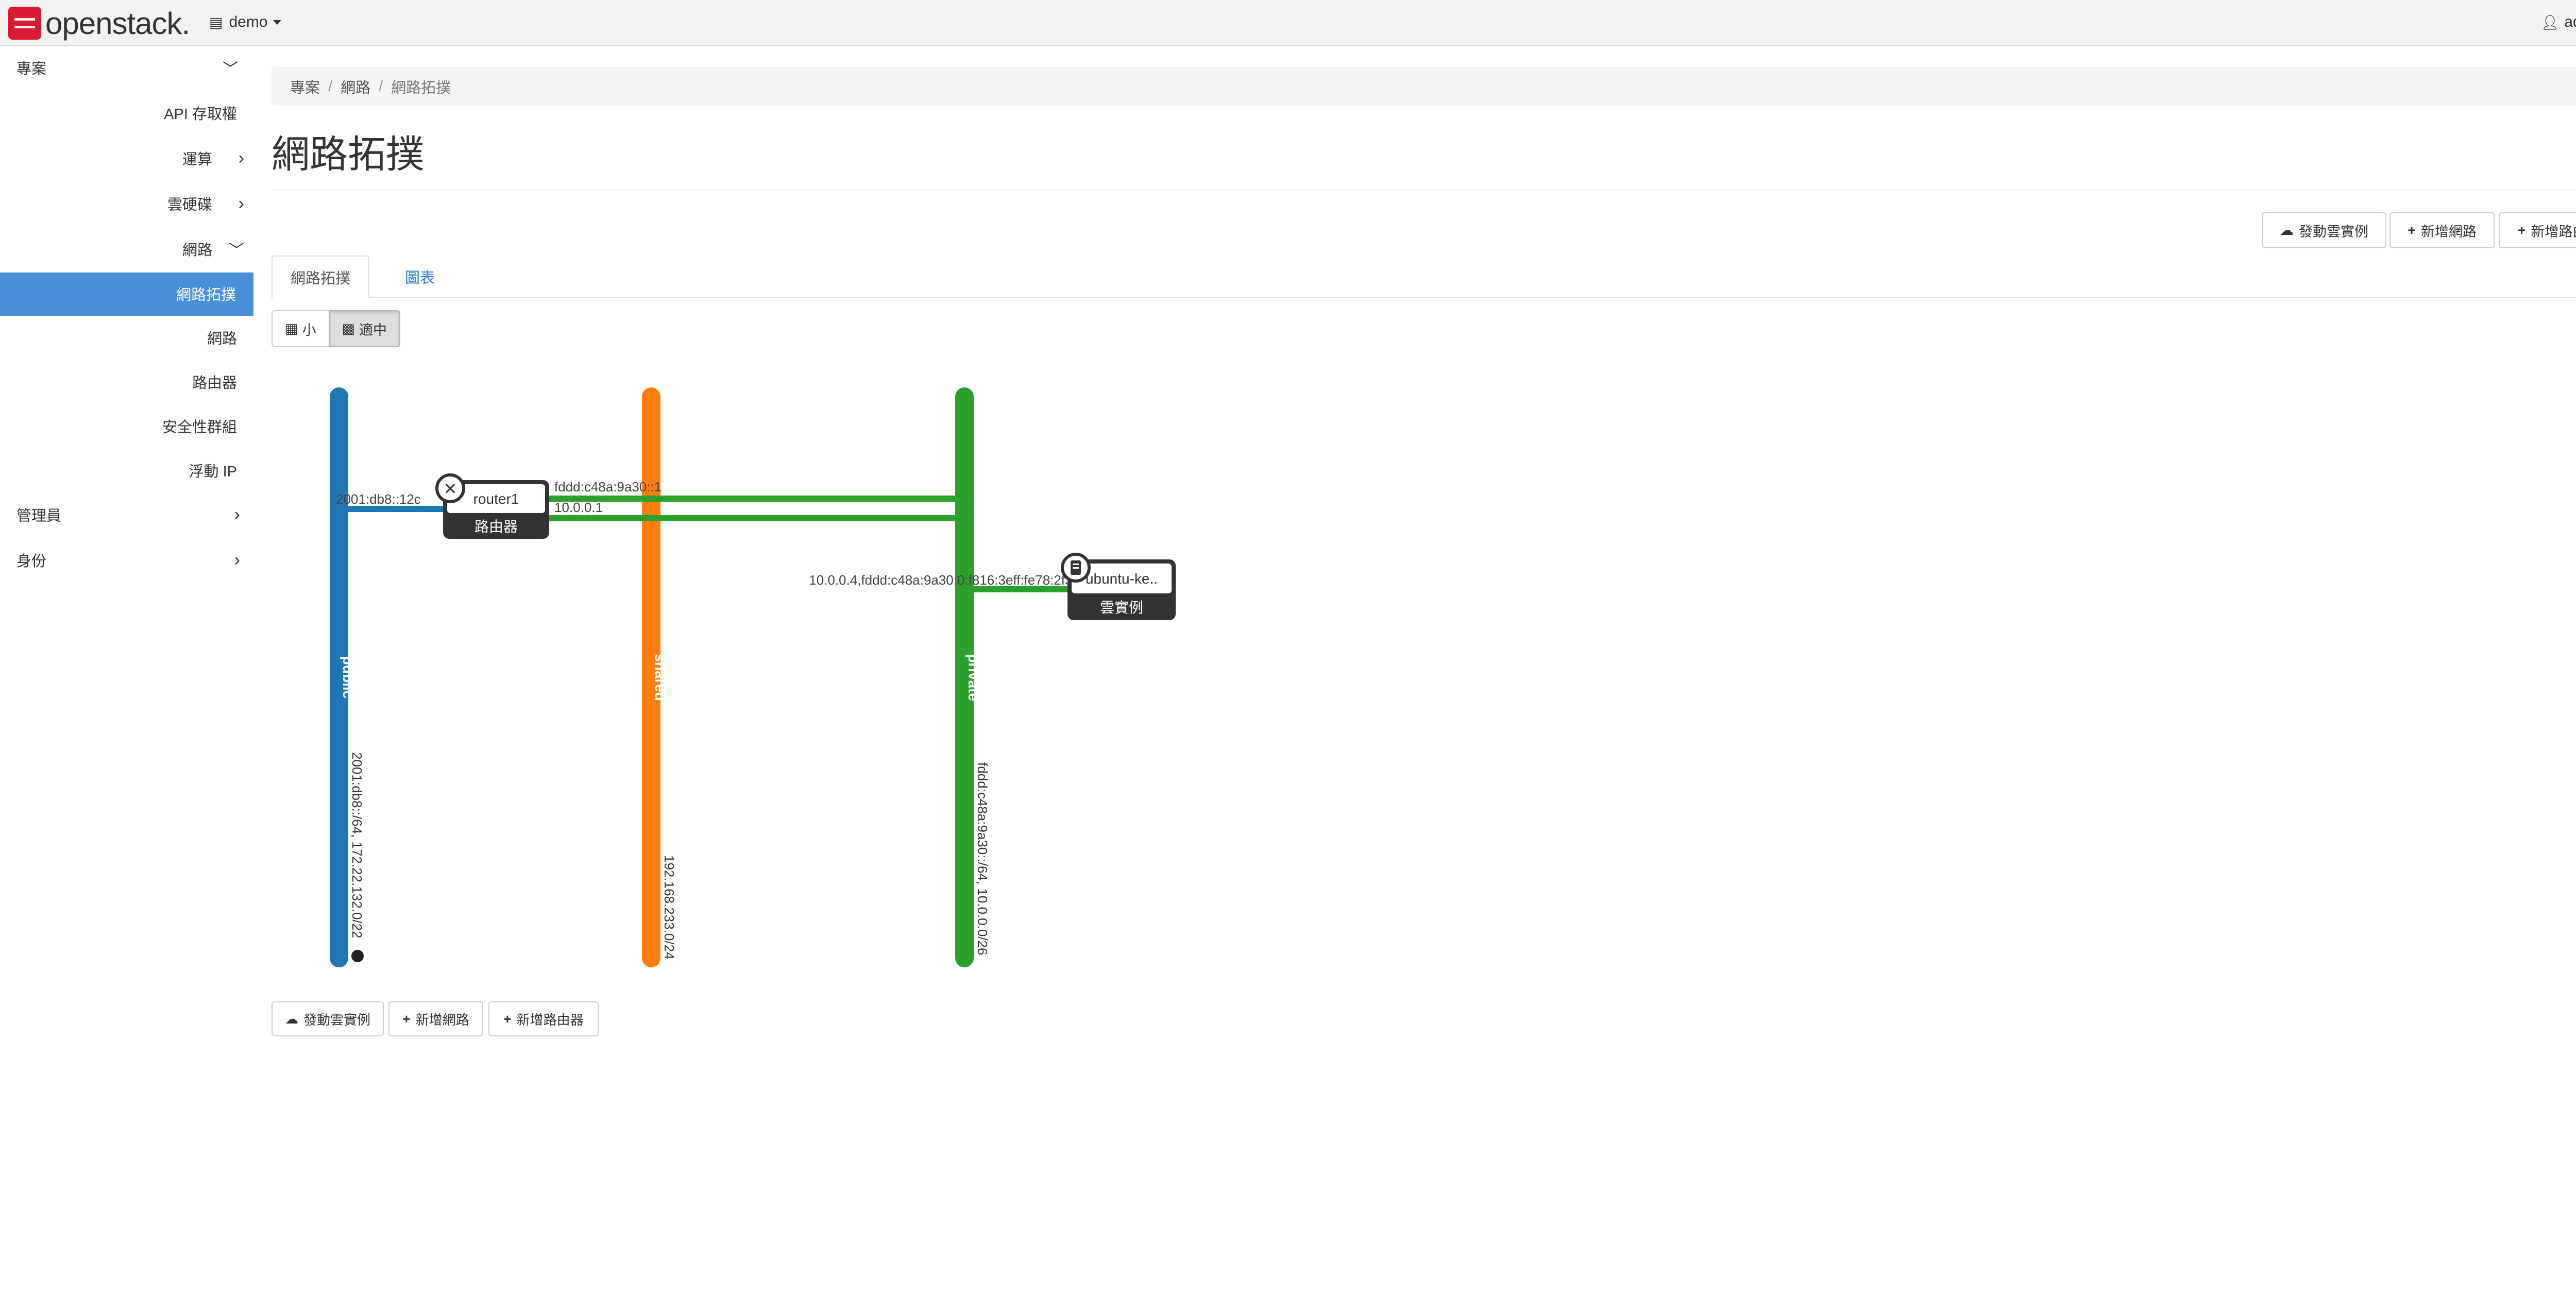  Describe the element at coordinates (301, 328) in the screenshot. I see `small-view-button: ▦ 小` at that location.